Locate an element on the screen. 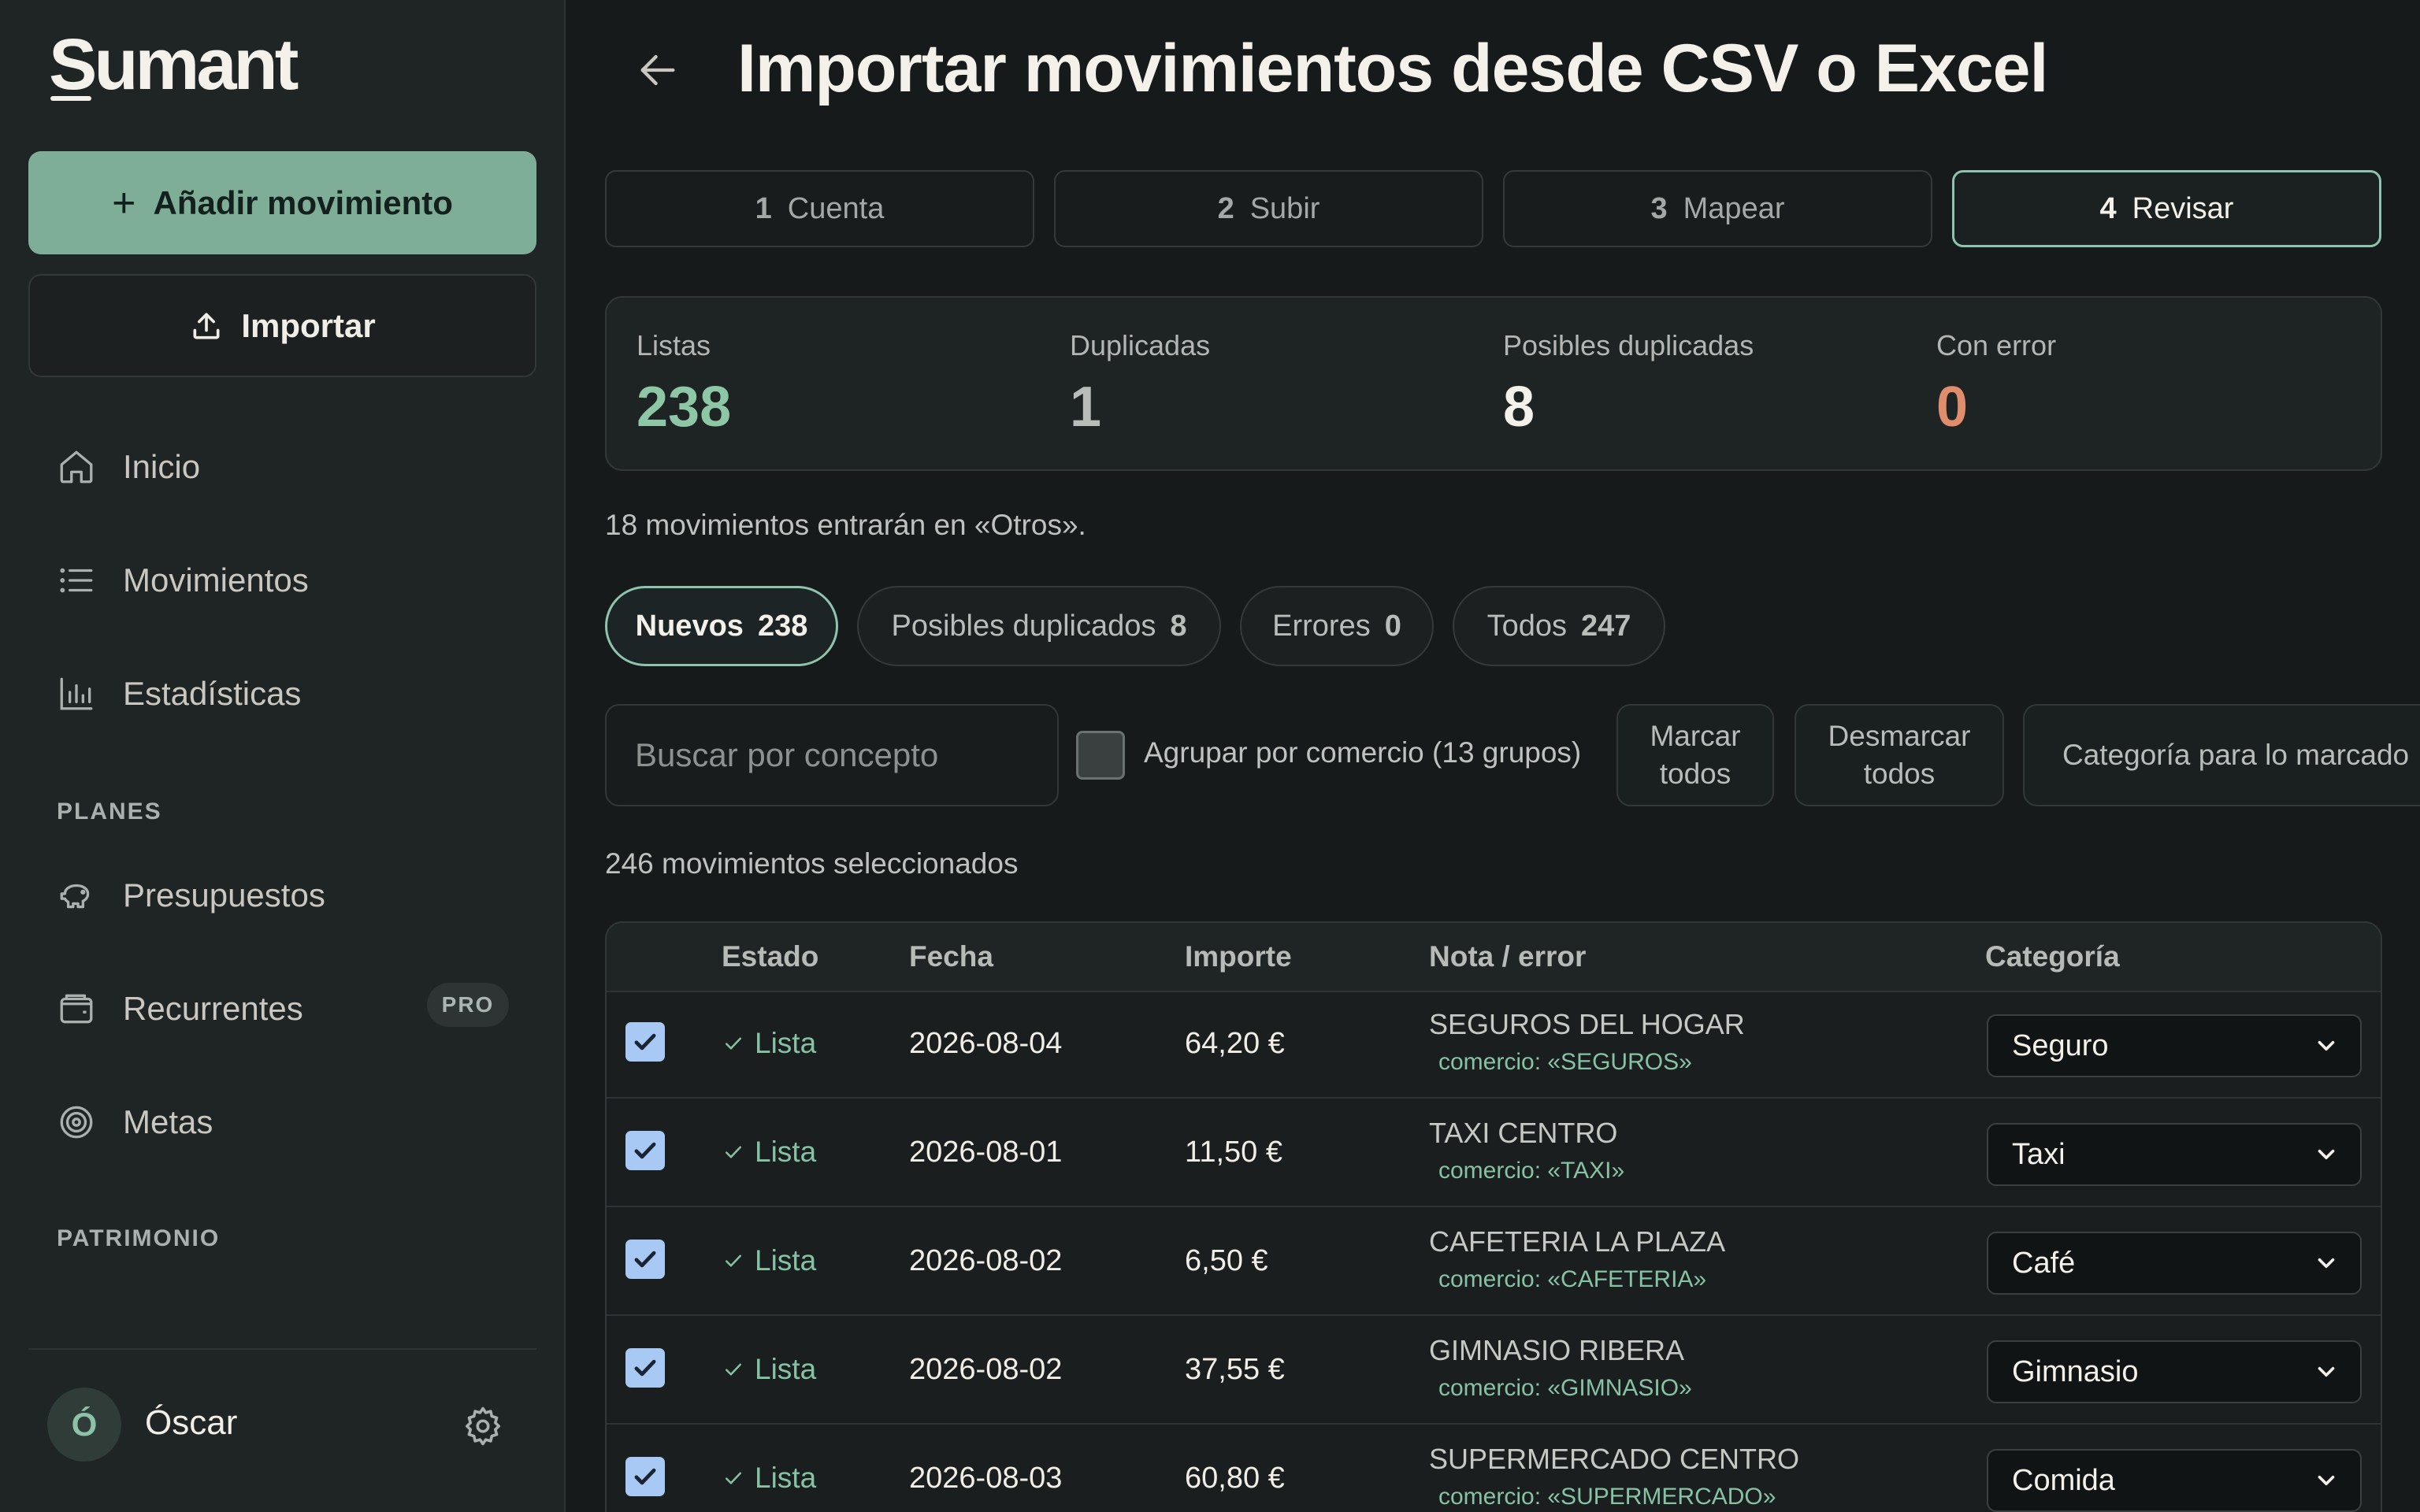 This screenshot has height=1512, width=2420. nav-item-label: Inicio is located at coordinates (162, 466).